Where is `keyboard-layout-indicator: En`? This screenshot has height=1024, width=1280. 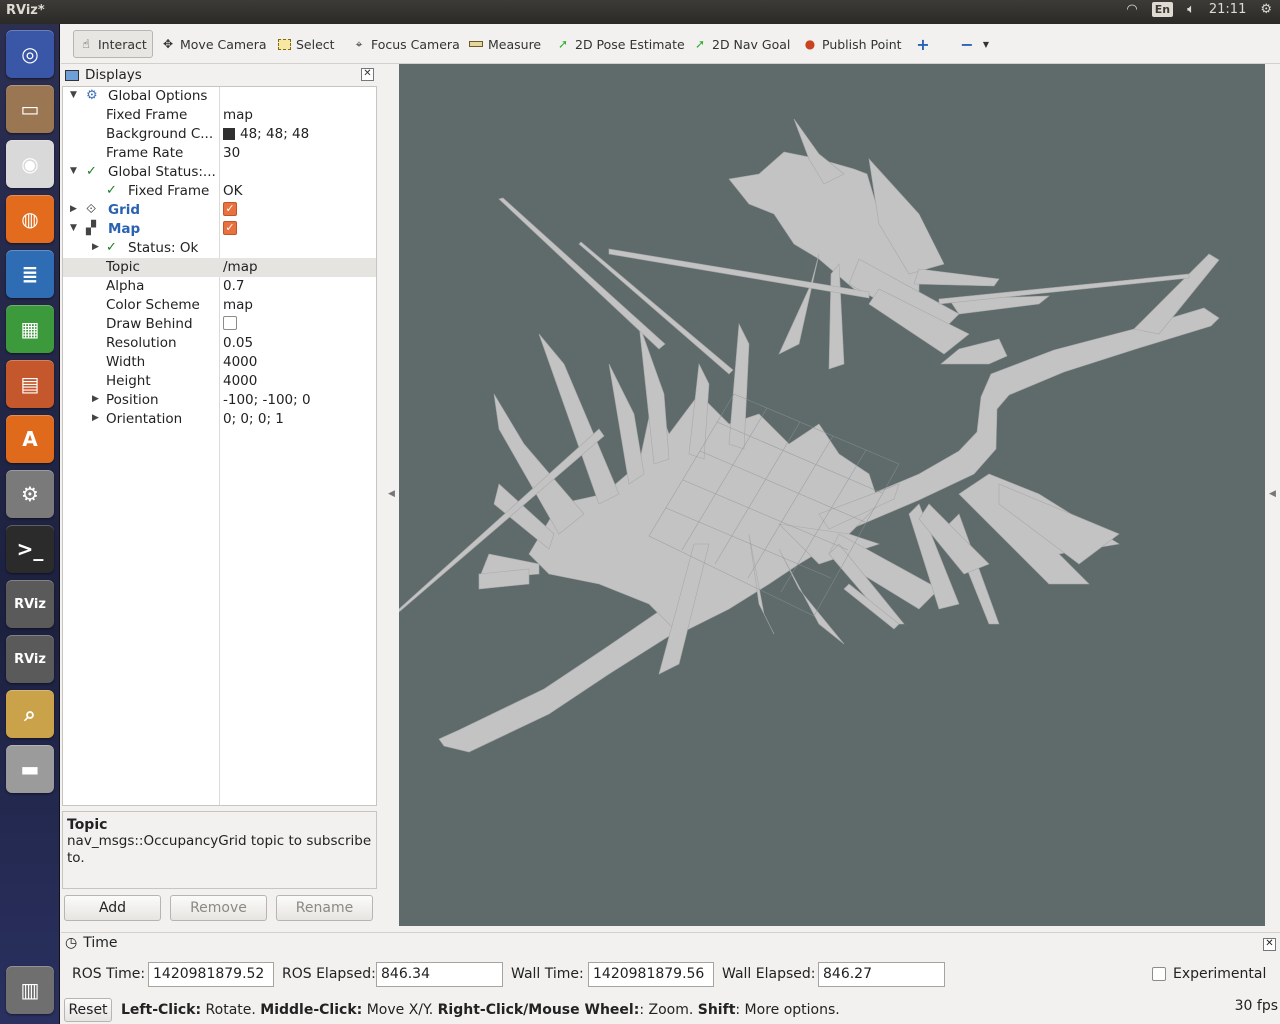 keyboard-layout-indicator: En is located at coordinates (1162, 9).